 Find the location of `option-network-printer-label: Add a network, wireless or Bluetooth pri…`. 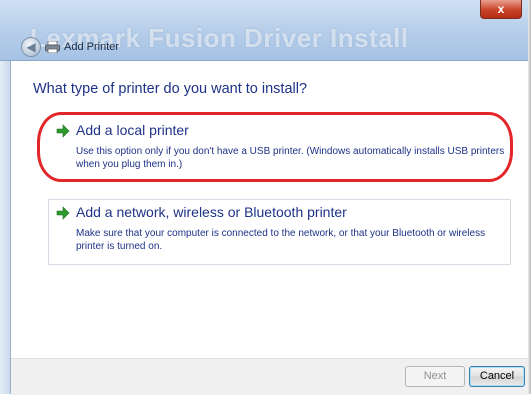

option-network-printer-label: Add a network, wireless or Bluetooth pri… is located at coordinates (211, 212).